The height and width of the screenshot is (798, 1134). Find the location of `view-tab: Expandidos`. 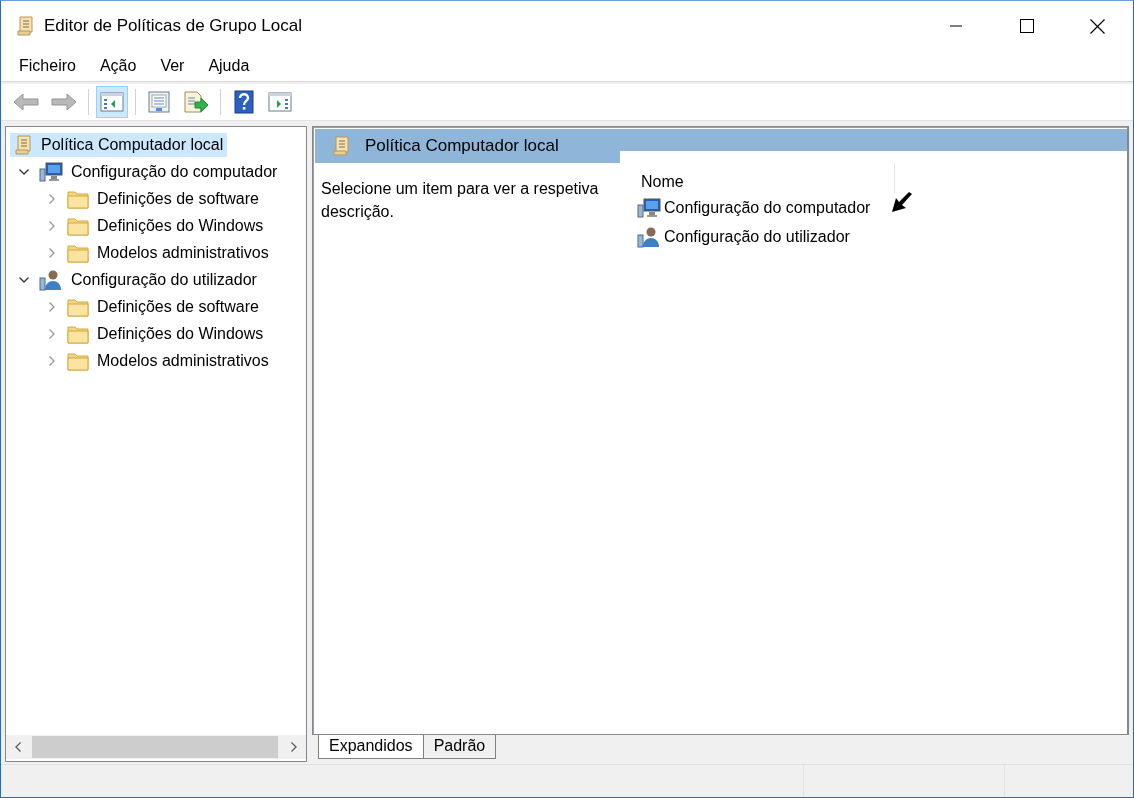

view-tab: Expandidos is located at coordinates (371, 747).